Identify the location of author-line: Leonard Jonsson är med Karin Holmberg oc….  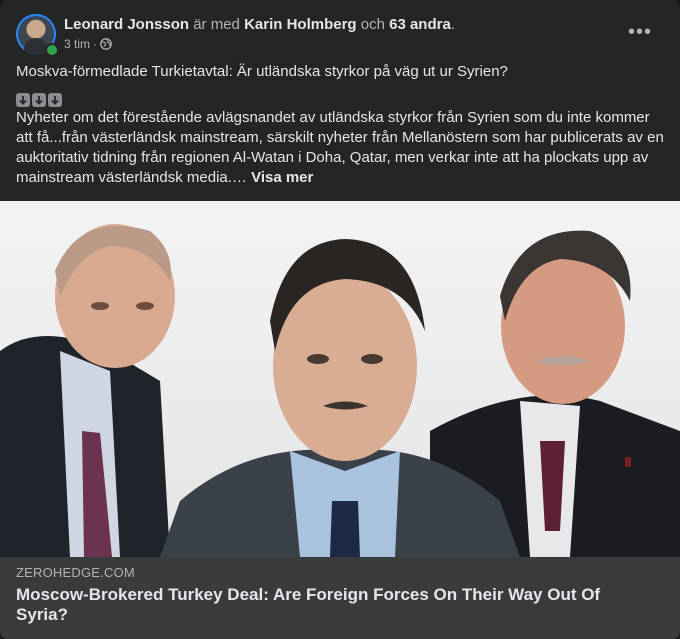
(259, 24).